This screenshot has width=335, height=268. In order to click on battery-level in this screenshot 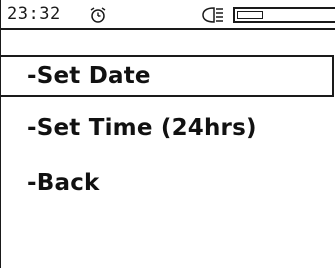, I will do `click(250, 15)`.